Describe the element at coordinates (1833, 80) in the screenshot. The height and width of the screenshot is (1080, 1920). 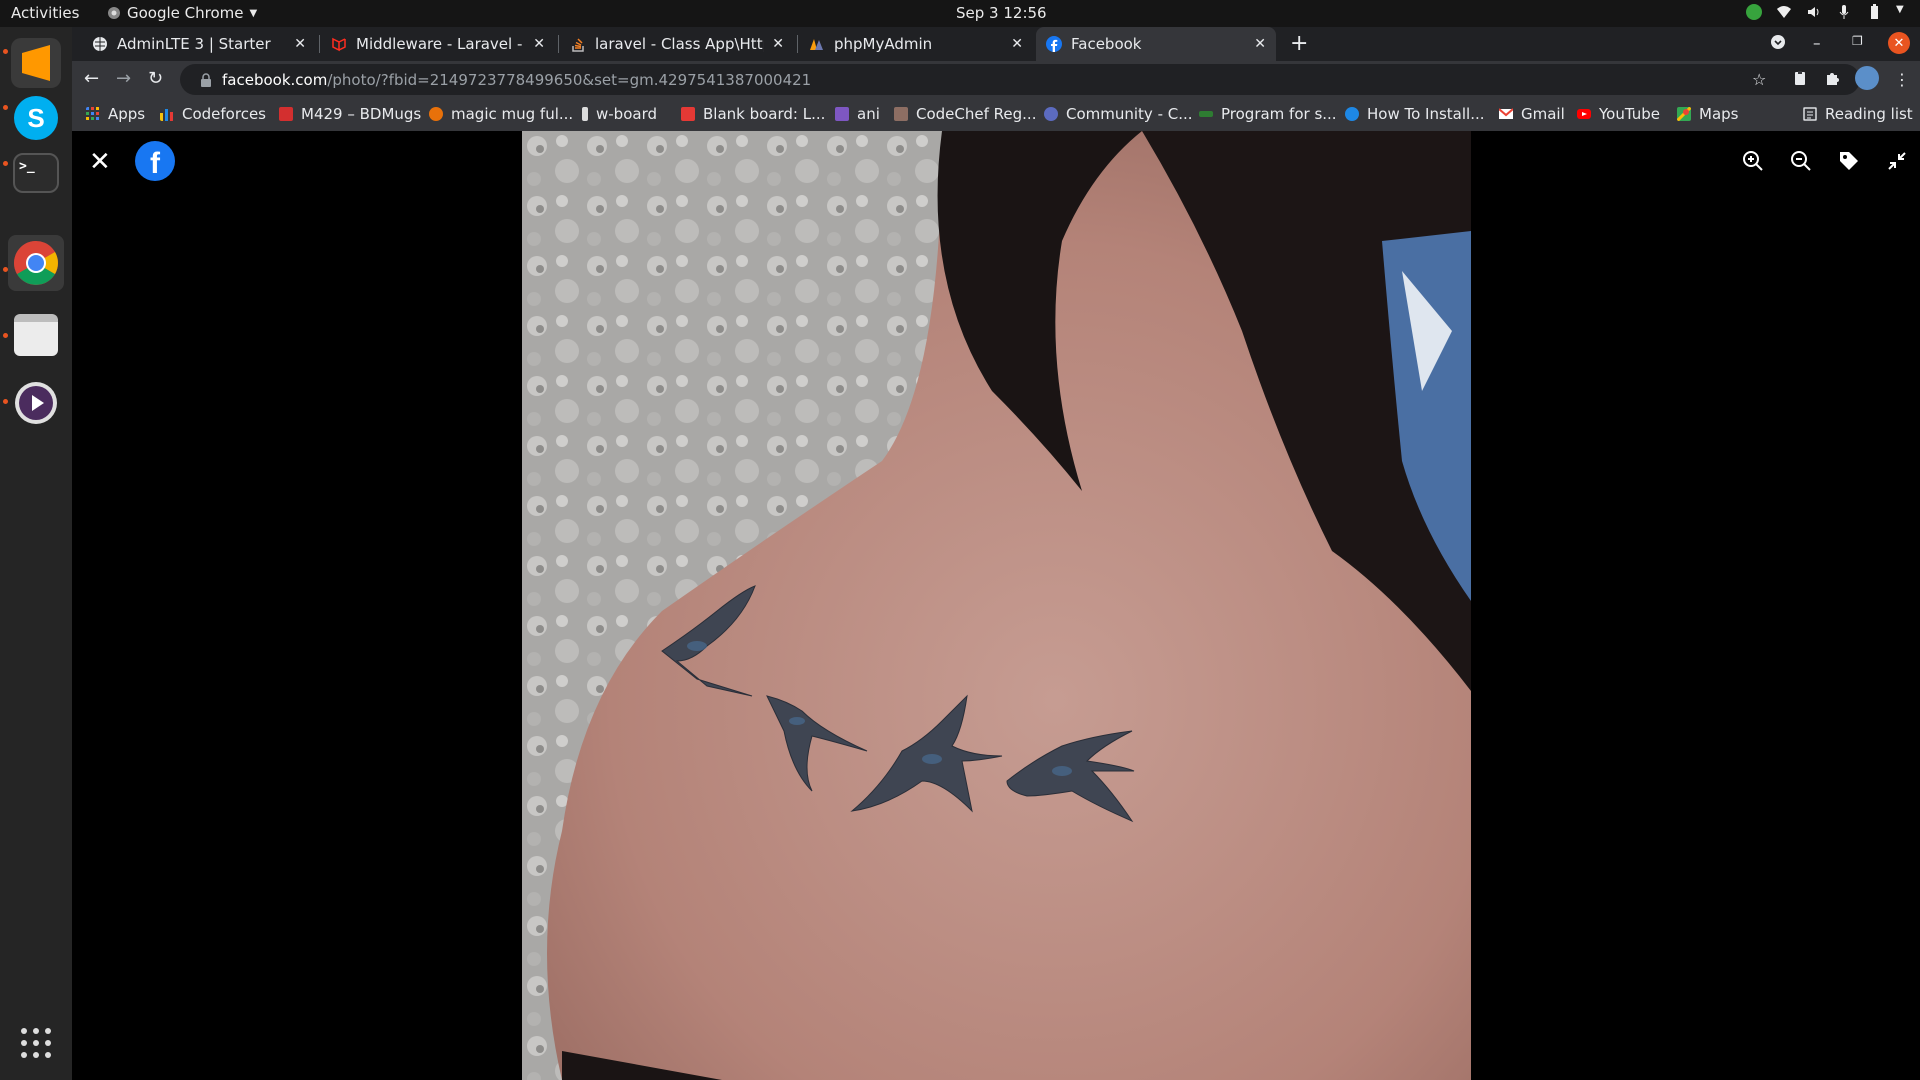
I see `extensions-puzzle-icon` at that location.